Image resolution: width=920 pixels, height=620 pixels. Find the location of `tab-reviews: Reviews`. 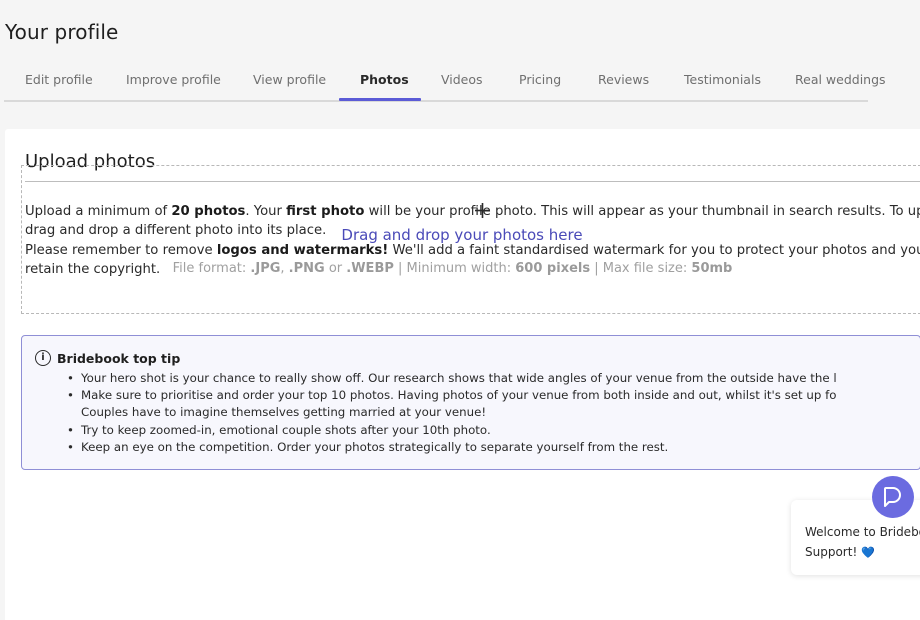

tab-reviews: Reviews is located at coordinates (623, 79).